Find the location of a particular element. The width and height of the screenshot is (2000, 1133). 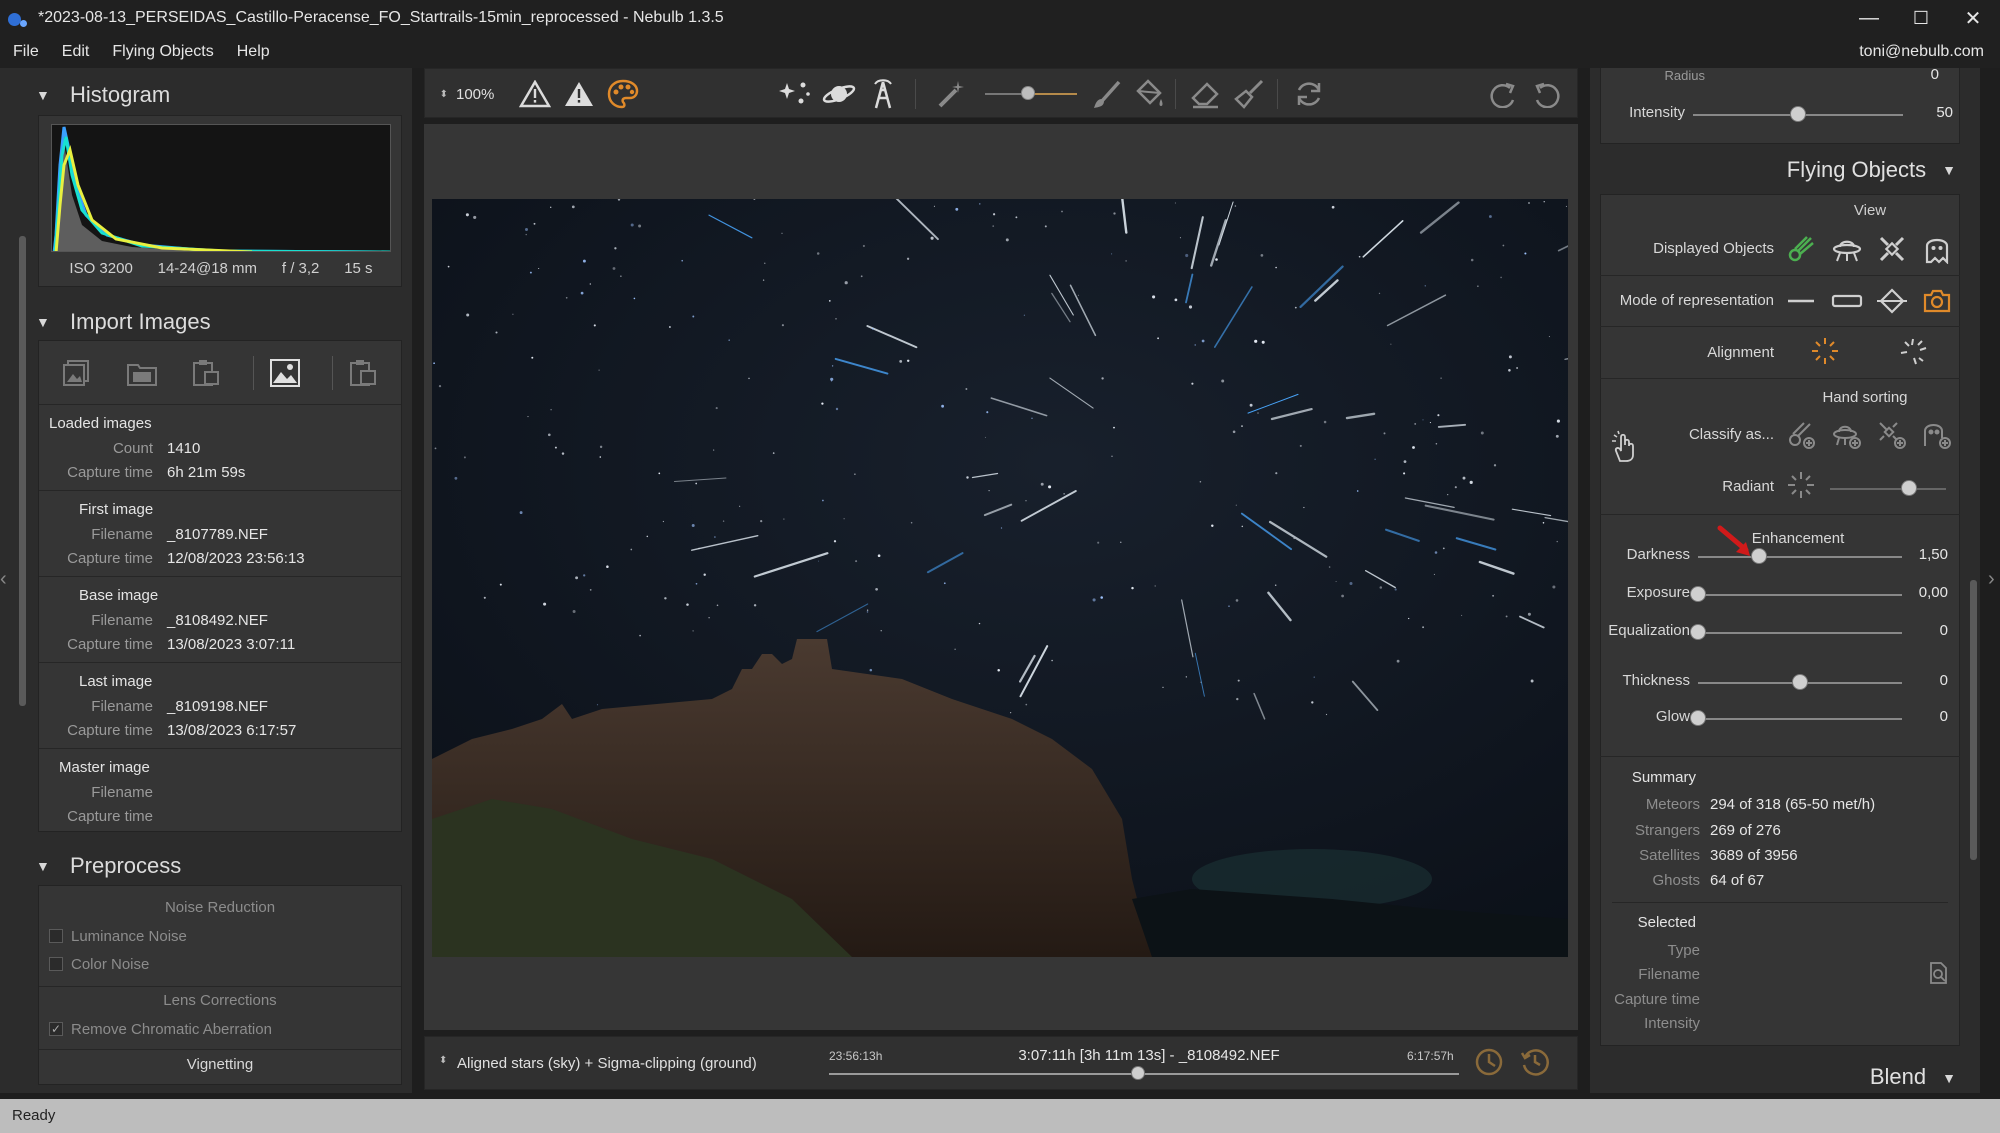

planet-icon is located at coordinates (839, 94).